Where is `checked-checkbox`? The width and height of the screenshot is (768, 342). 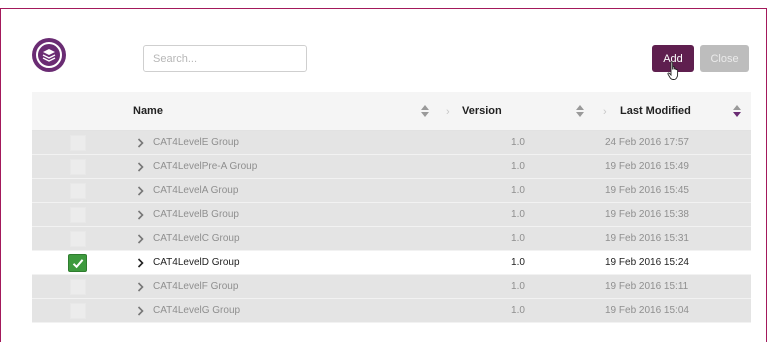 checked-checkbox is located at coordinates (77, 263).